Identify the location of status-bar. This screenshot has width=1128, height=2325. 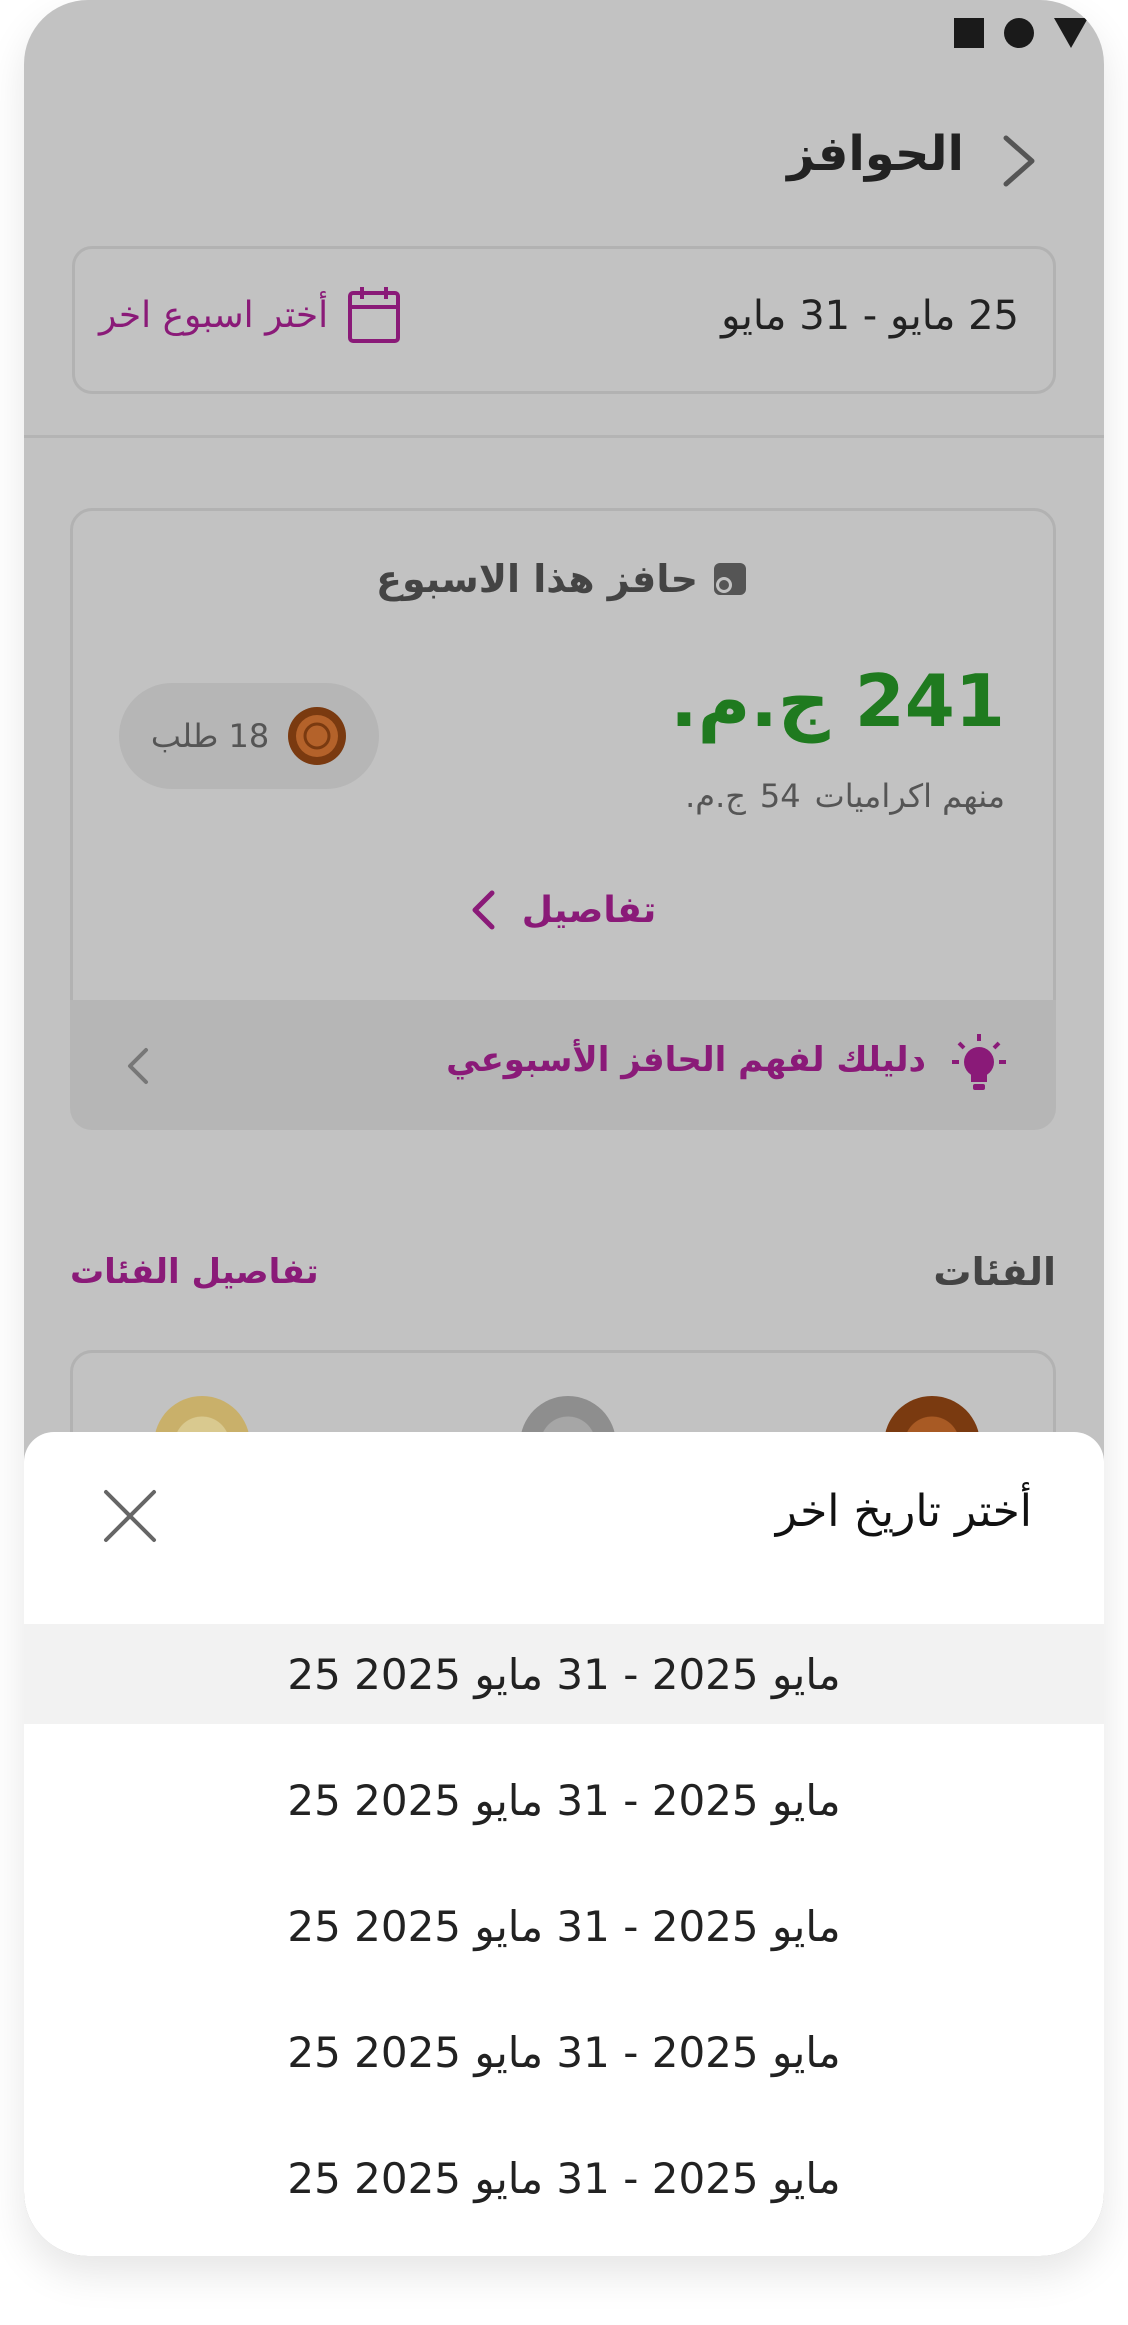
(1021, 33).